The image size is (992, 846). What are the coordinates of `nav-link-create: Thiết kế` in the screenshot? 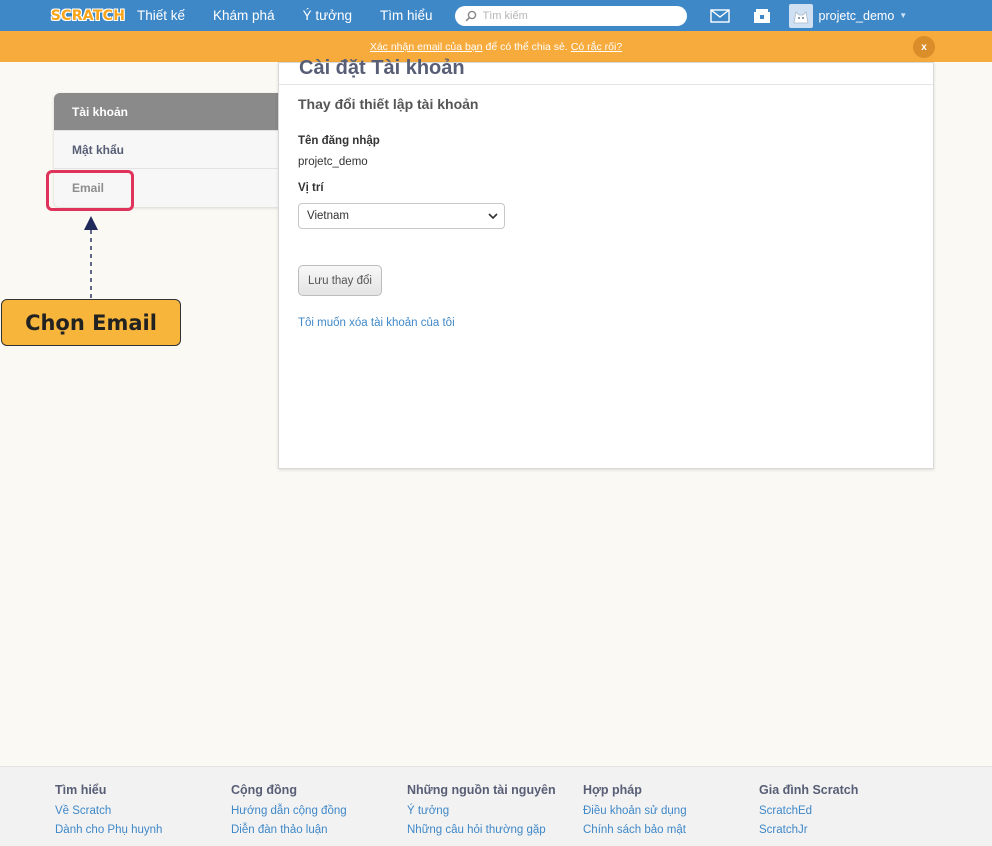 It's located at (160, 15).